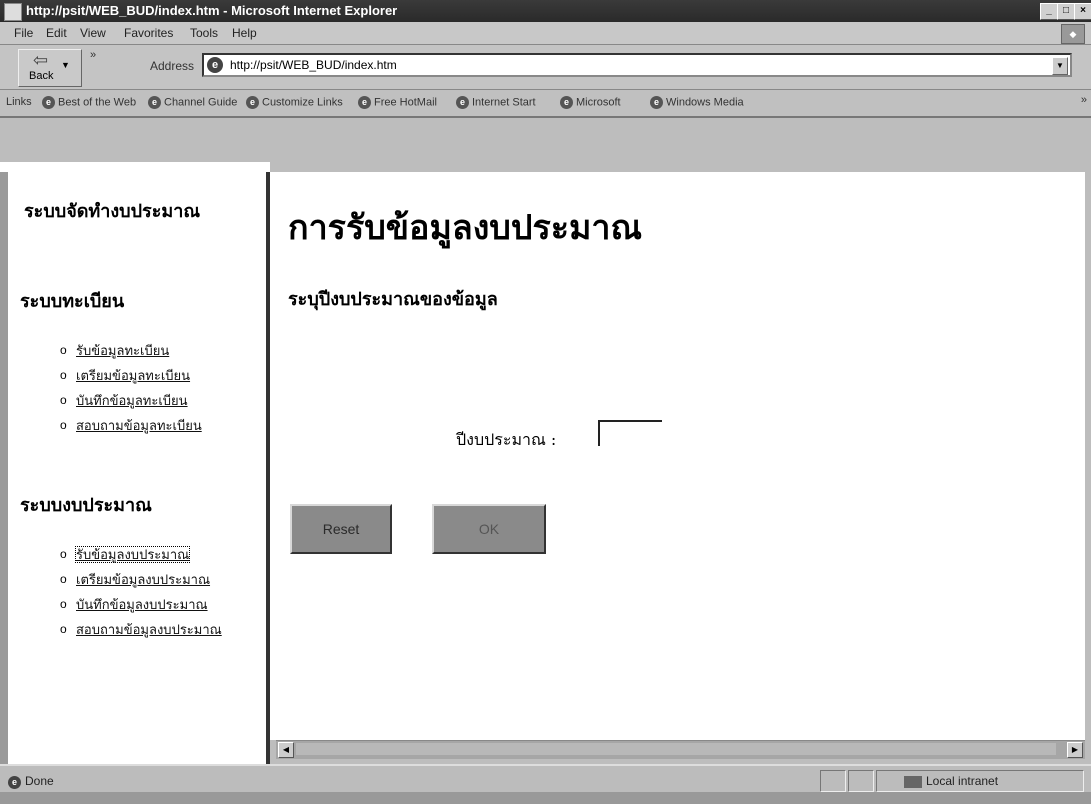  What do you see at coordinates (302, 102) in the screenshot?
I see `link-label: Customize Links` at bounding box center [302, 102].